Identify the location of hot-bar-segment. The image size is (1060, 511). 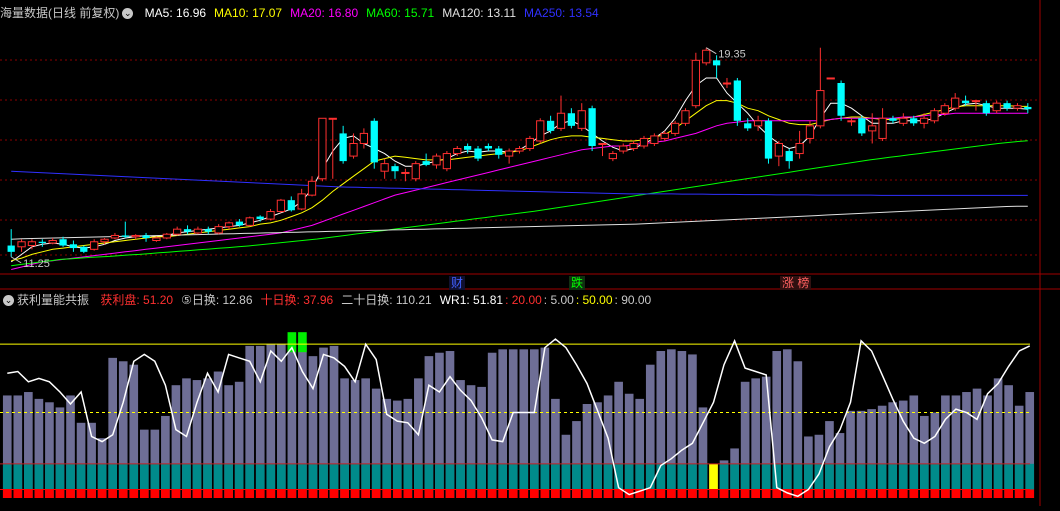
(302, 342).